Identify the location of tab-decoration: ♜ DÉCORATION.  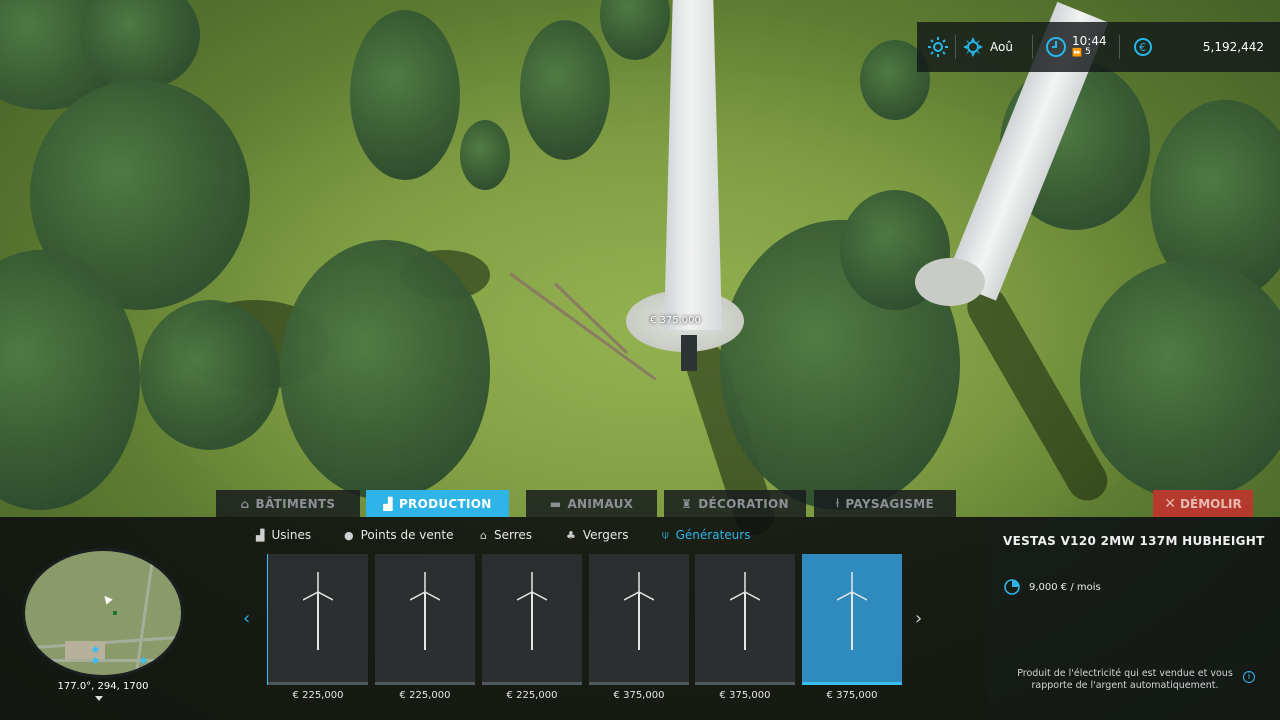
(735, 503).